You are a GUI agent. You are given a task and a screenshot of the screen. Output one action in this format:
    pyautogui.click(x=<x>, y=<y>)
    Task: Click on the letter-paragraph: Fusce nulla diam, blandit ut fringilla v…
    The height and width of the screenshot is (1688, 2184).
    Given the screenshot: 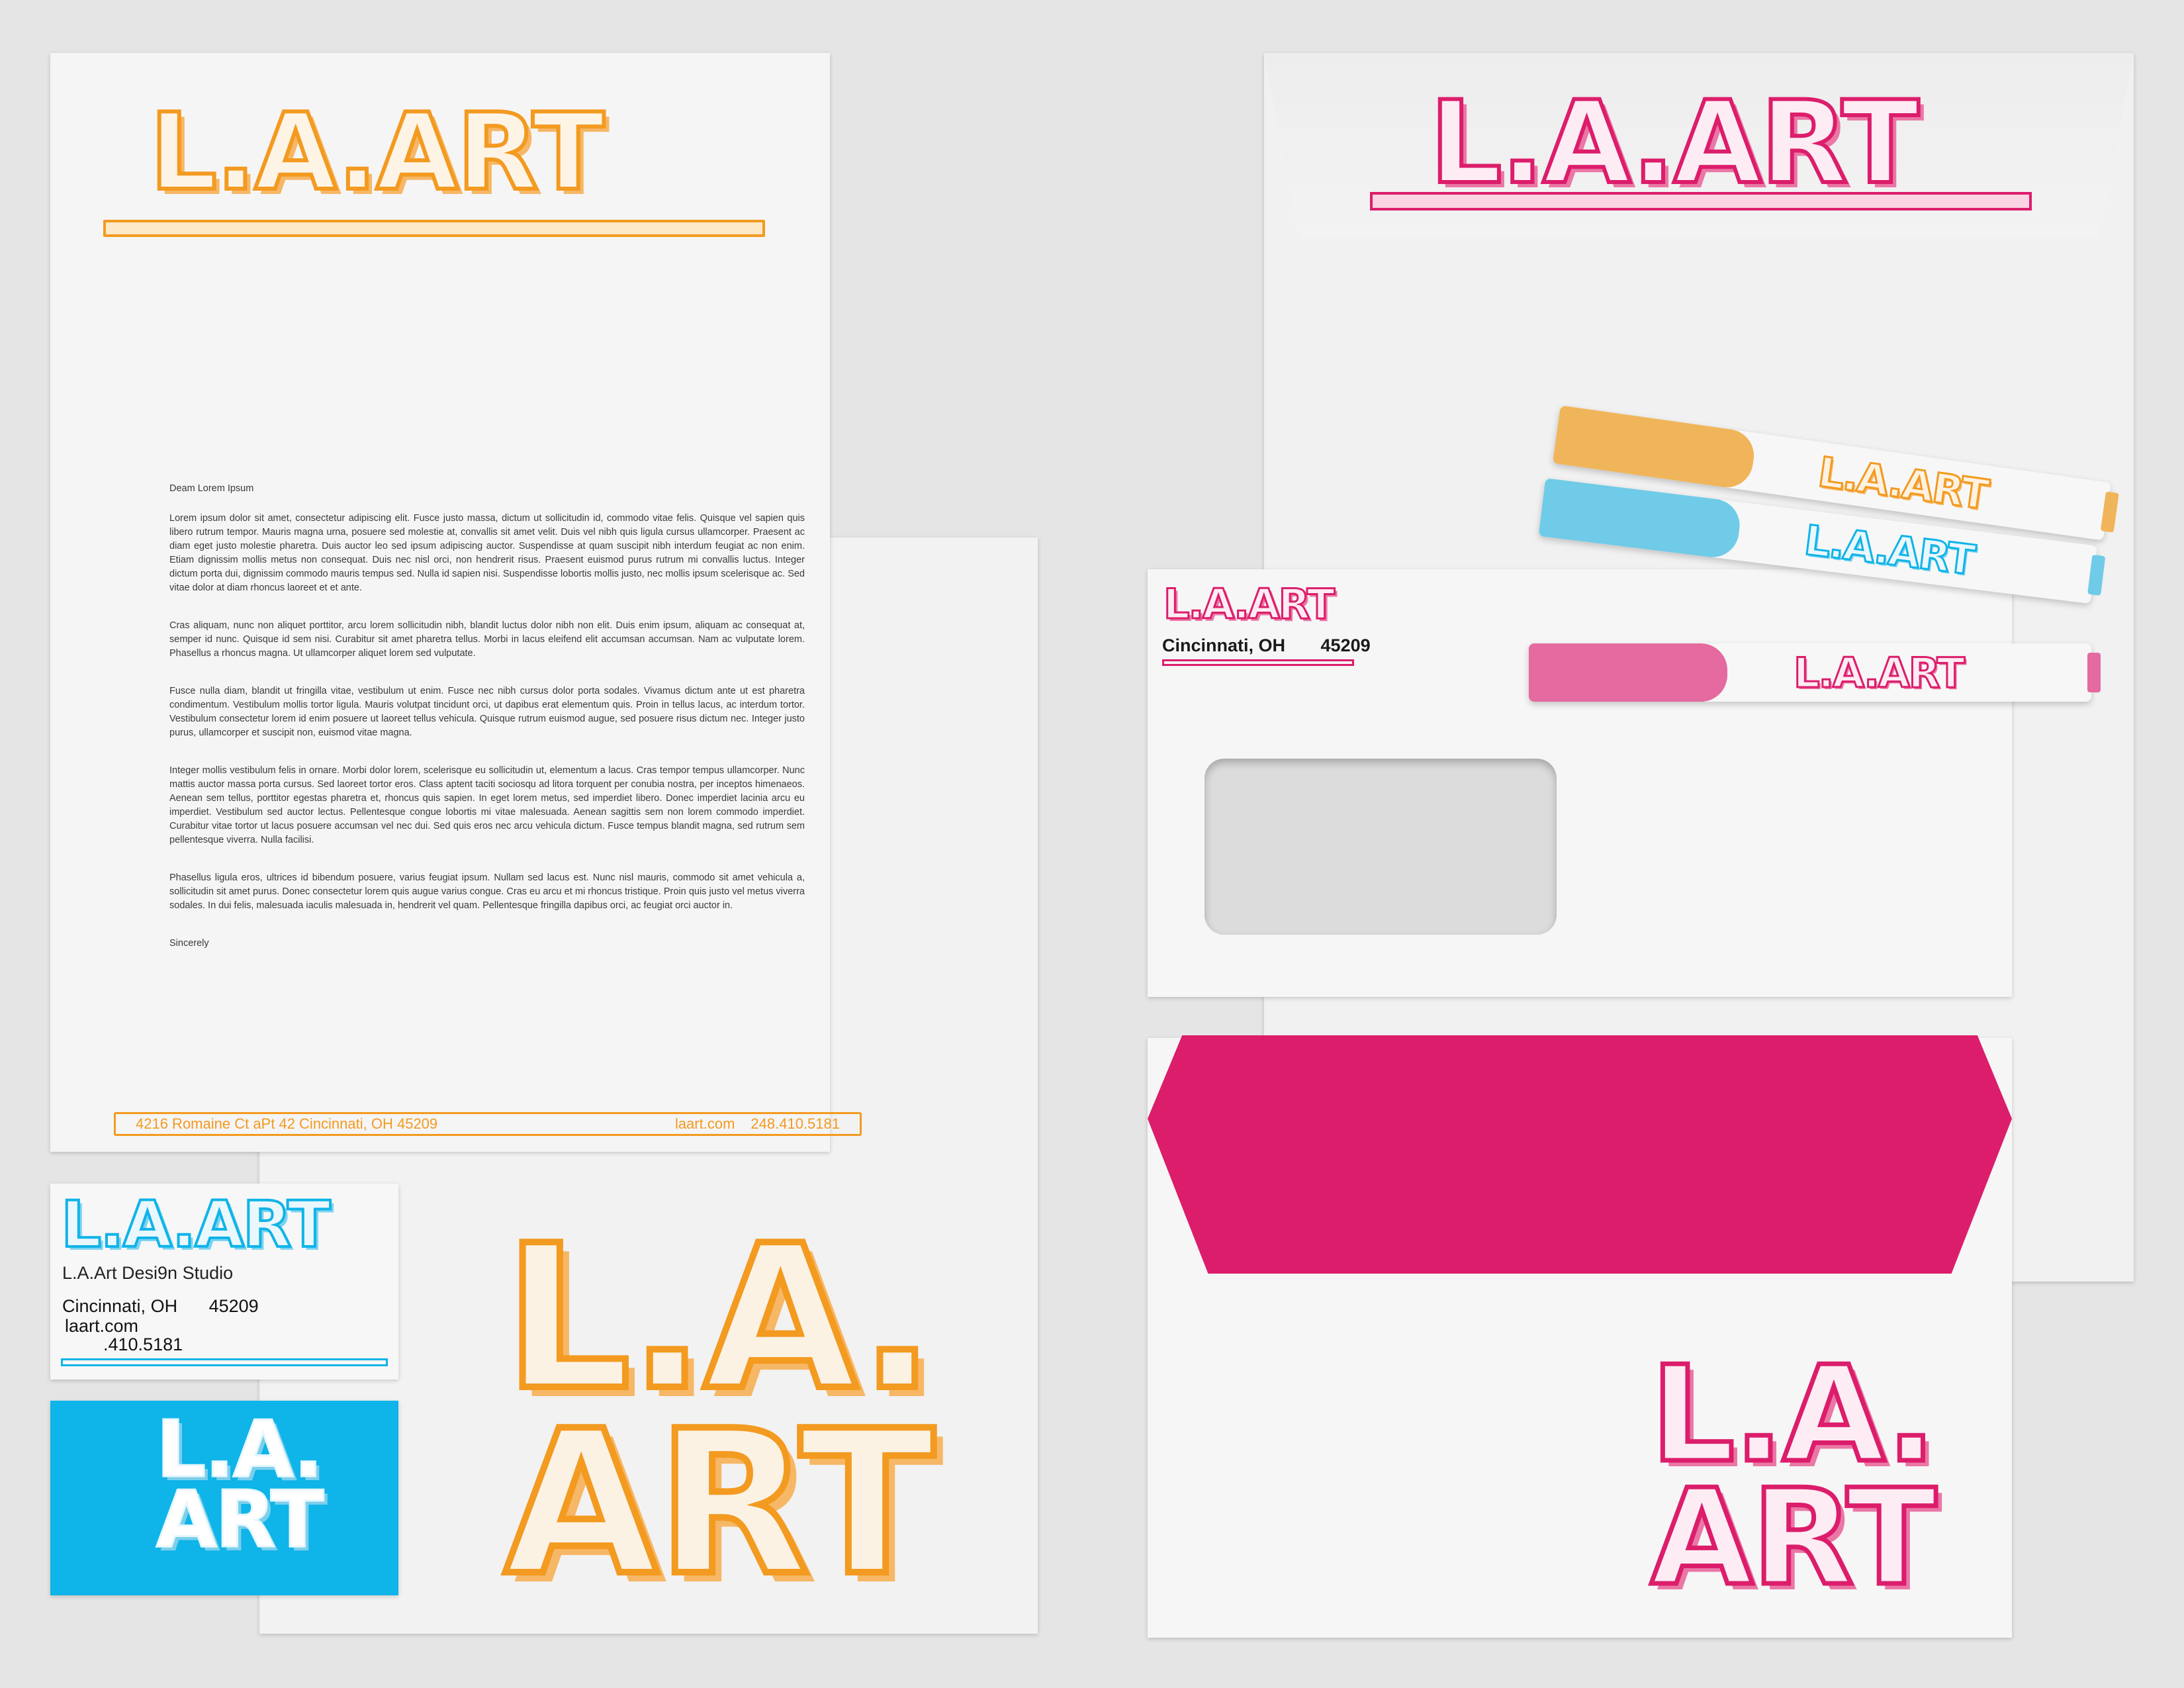 What is the action you would take?
    pyautogui.click(x=487, y=712)
    